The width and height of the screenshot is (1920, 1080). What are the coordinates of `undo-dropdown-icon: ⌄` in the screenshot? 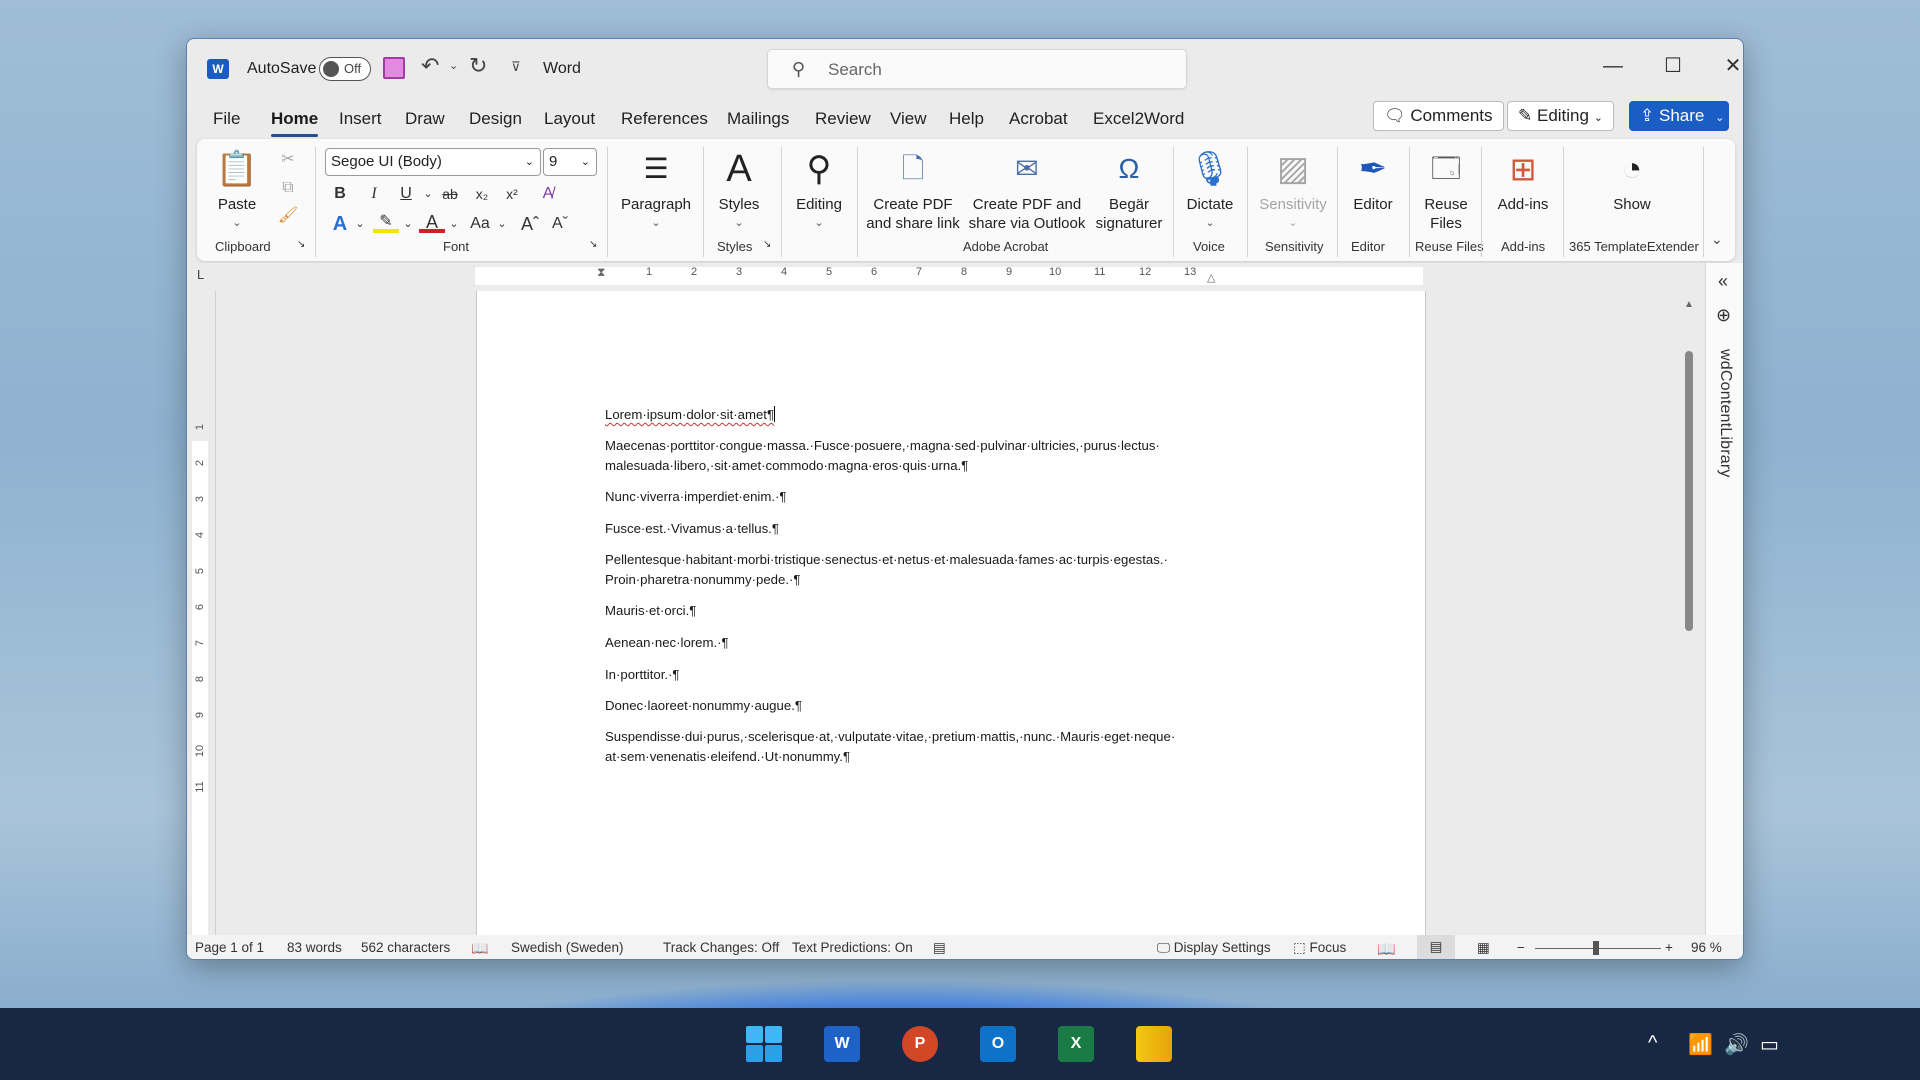 It's located at (453, 65).